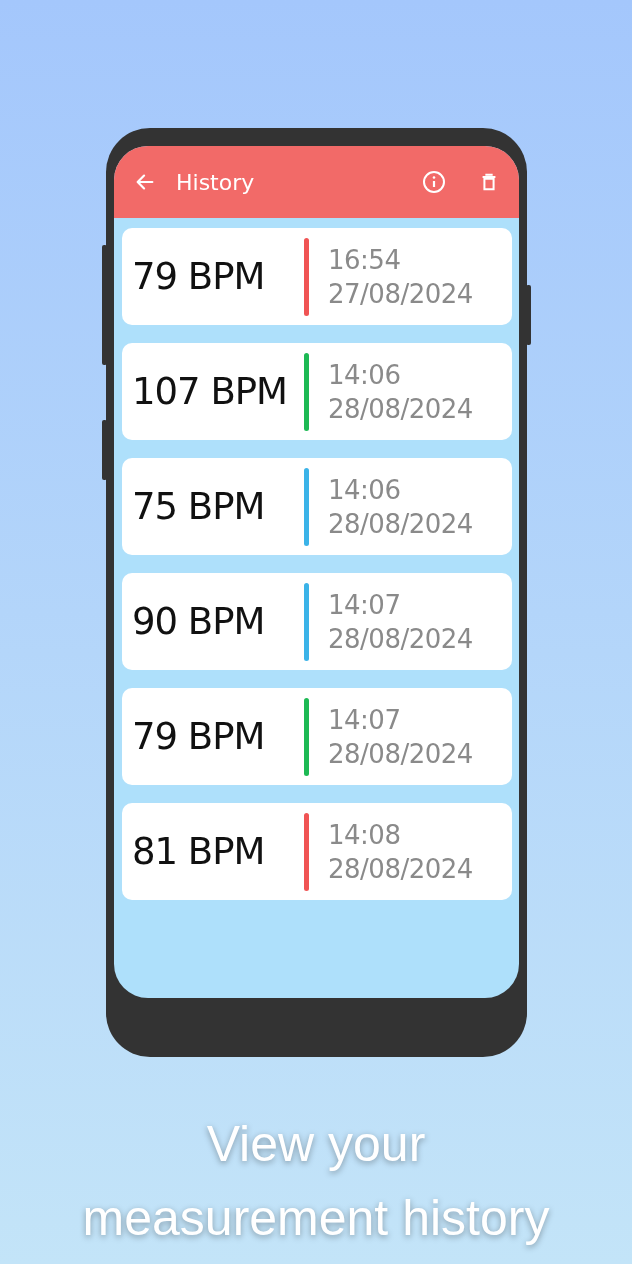  What do you see at coordinates (434, 182) in the screenshot?
I see `info-icon` at bounding box center [434, 182].